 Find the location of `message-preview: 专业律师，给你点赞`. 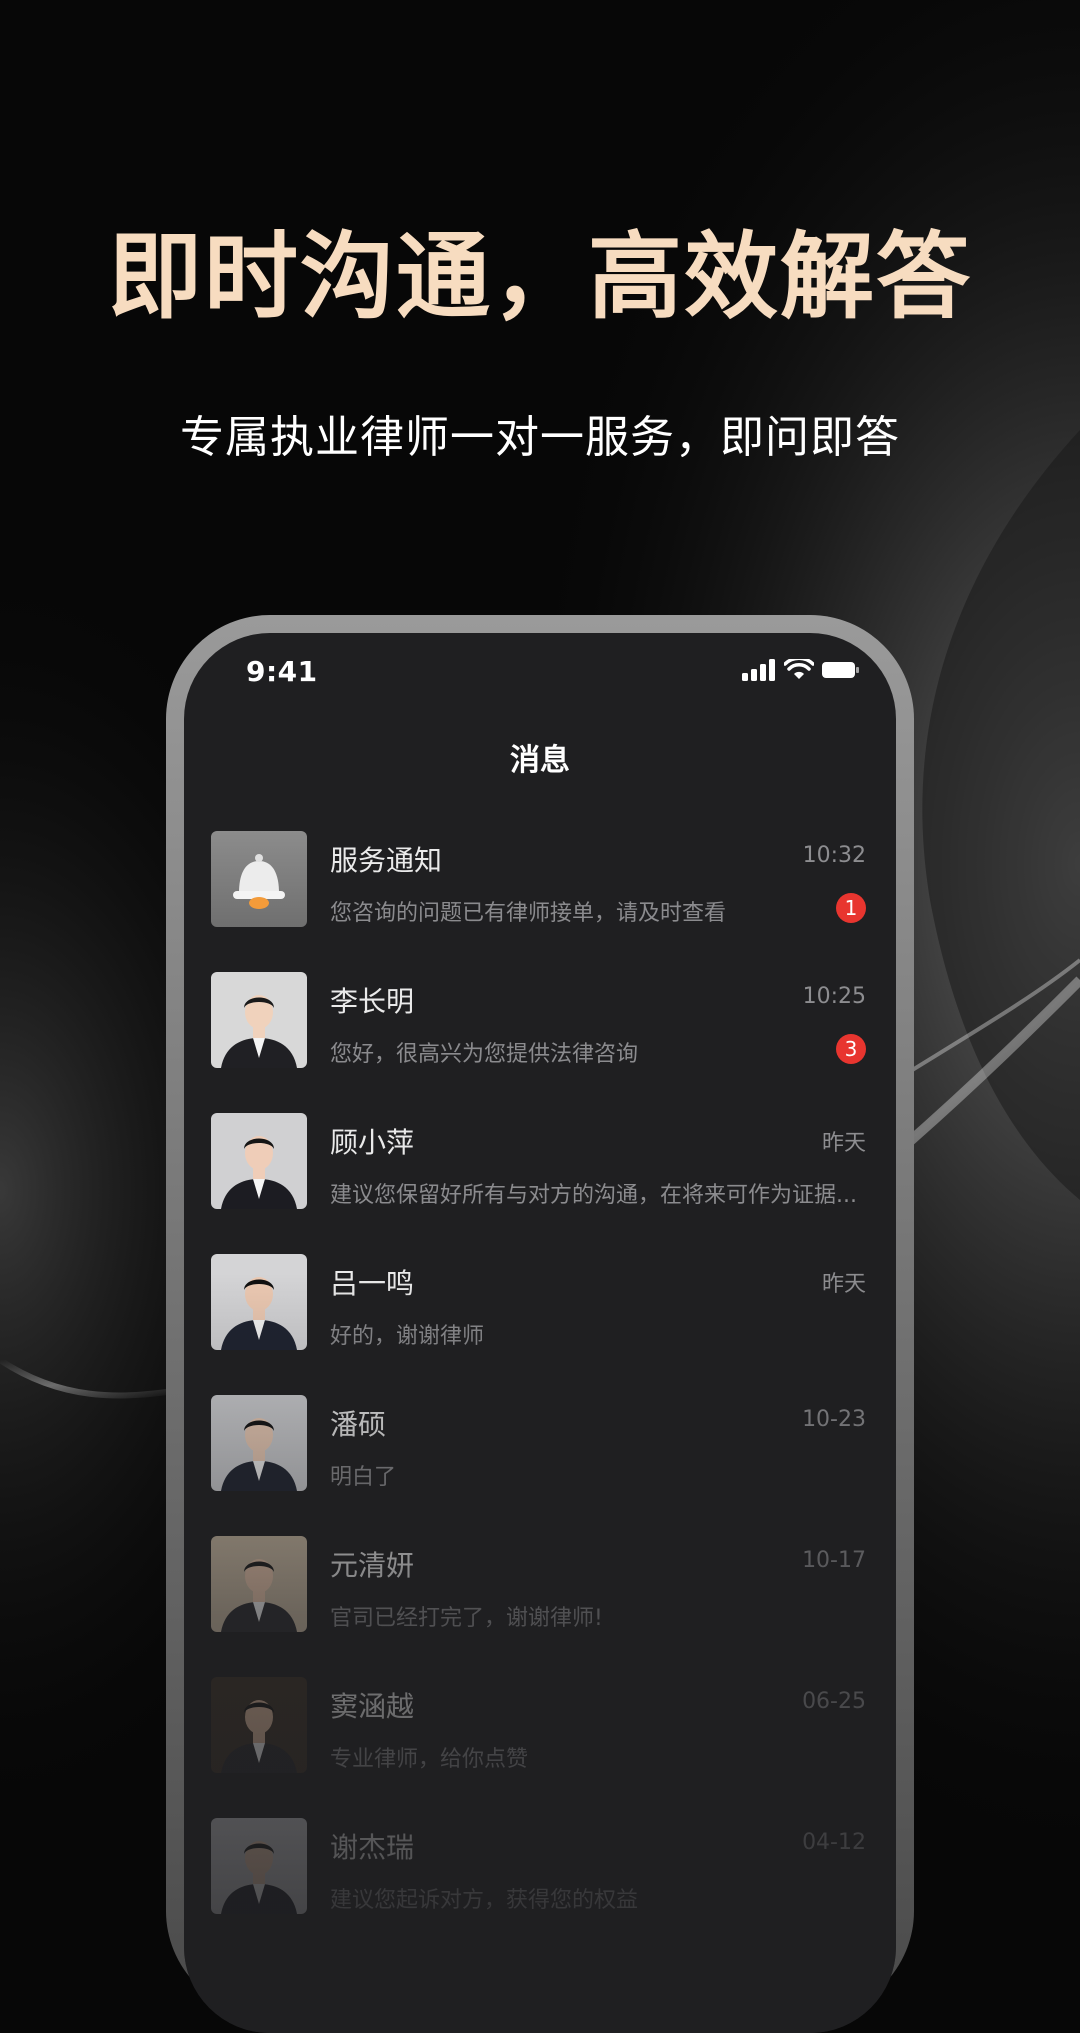

message-preview: 专业律师，给你点赞 is located at coordinates (429, 1759).